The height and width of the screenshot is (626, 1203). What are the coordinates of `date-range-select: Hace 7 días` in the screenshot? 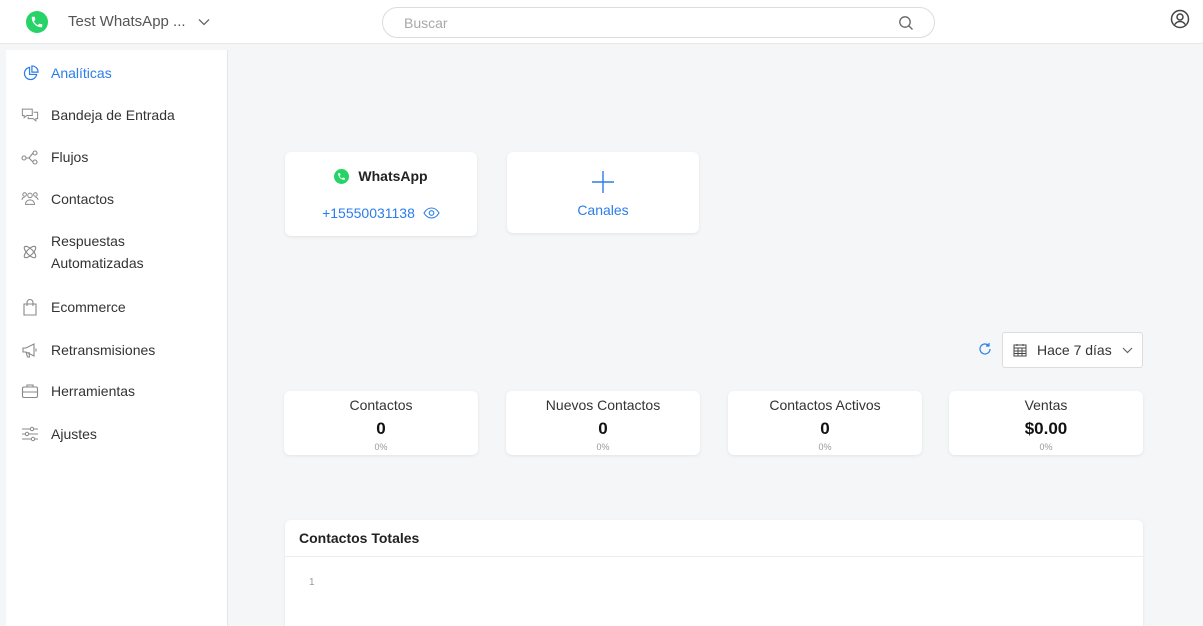 It's located at (1072, 350).